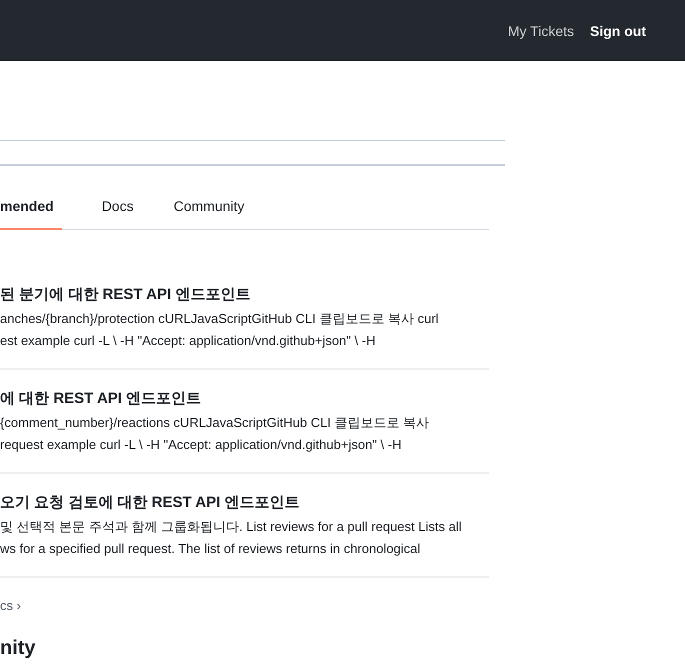 The width and height of the screenshot is (685, 668). Describe the element at coordinates (244, 295) in the screenshot. I see `result-title-link: 된 분기에 대한 REST API 엔드포인트` at that location.